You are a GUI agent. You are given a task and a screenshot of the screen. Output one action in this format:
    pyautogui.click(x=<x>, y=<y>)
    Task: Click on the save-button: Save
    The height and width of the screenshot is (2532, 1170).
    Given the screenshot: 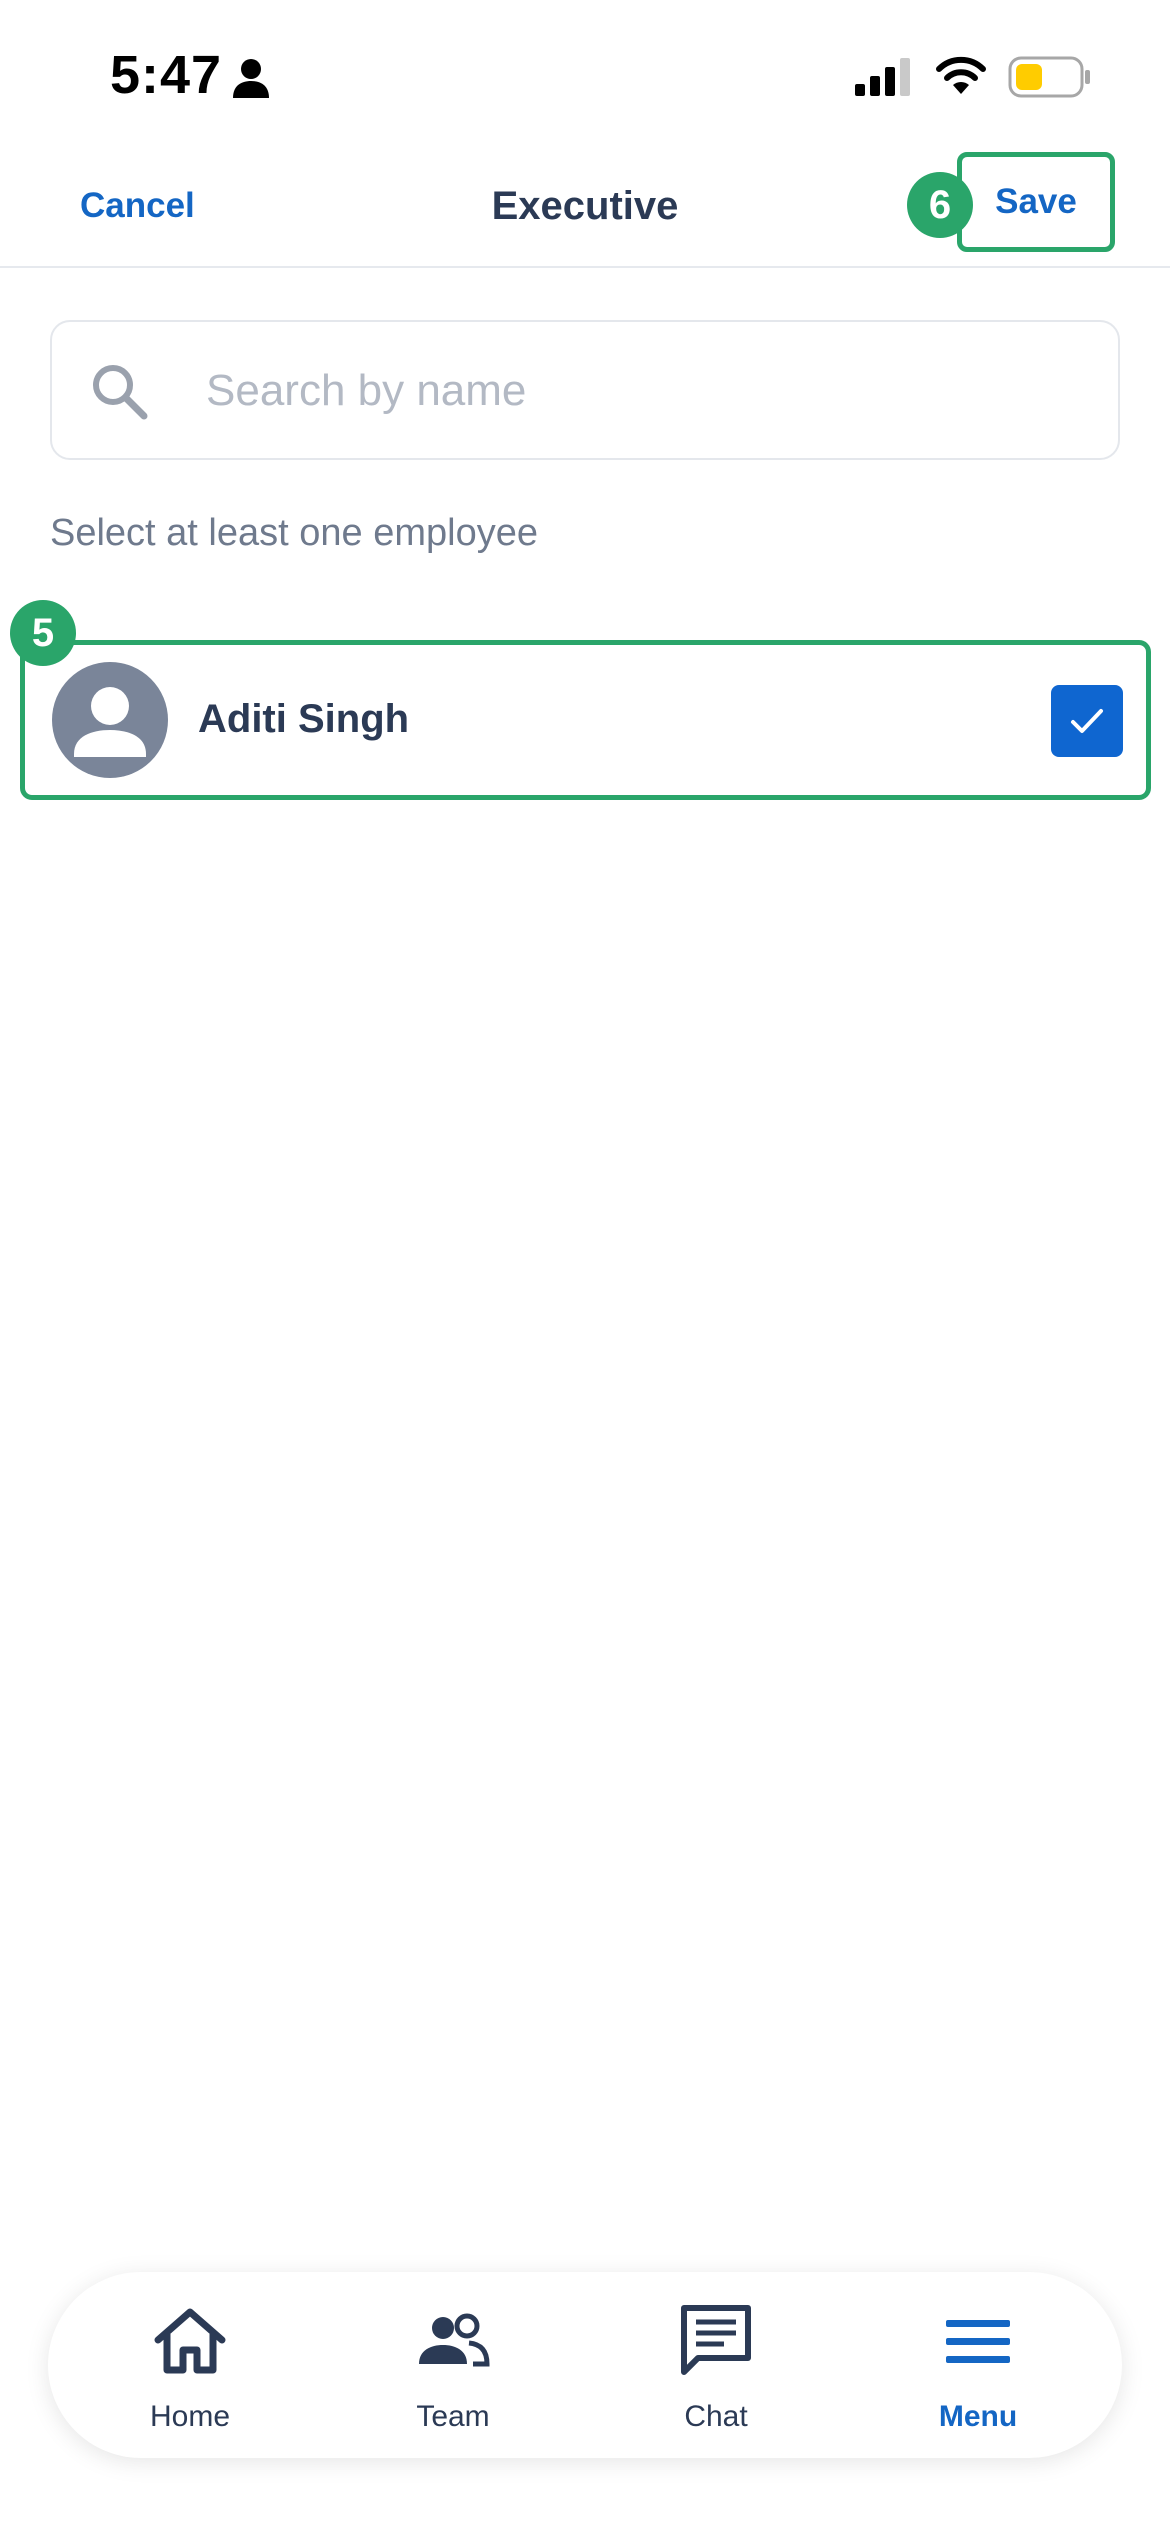 What is the action you would take?
    pyautogui.click(x=1036, y=202)
    